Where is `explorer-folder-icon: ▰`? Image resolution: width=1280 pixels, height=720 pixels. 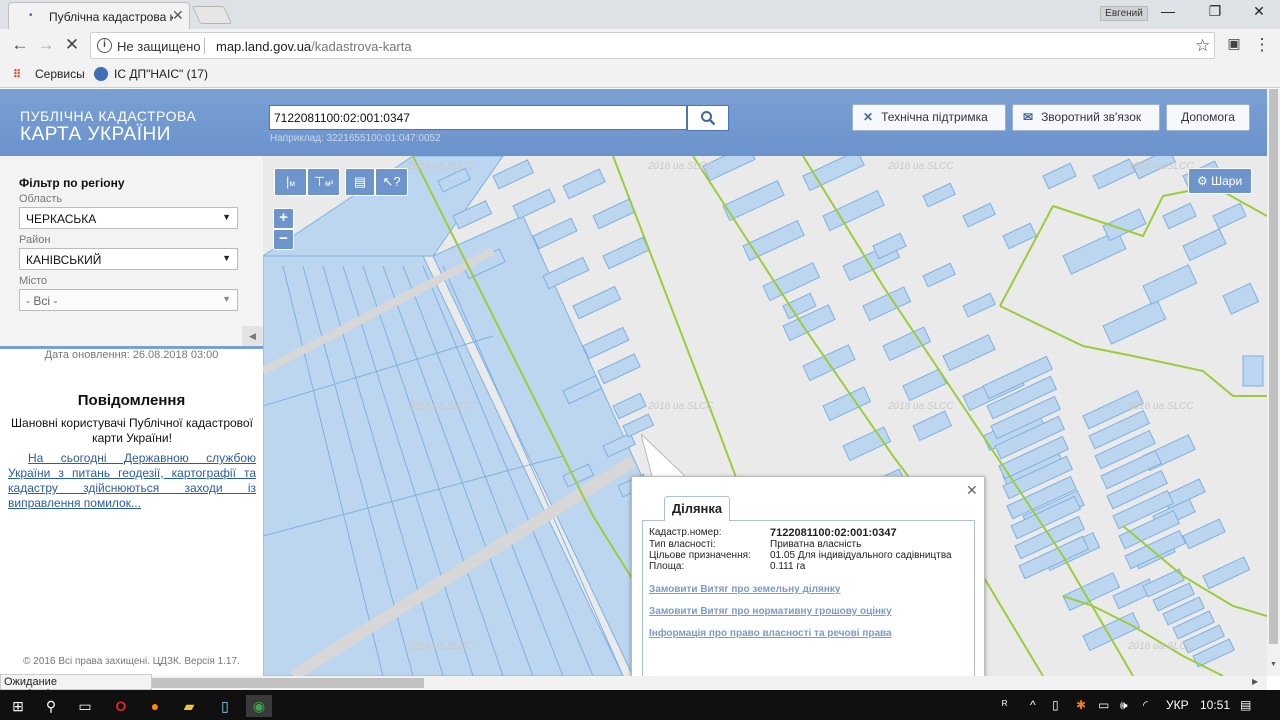 explorer-folder-icon: ▰ is located at coordinates (189, 706).